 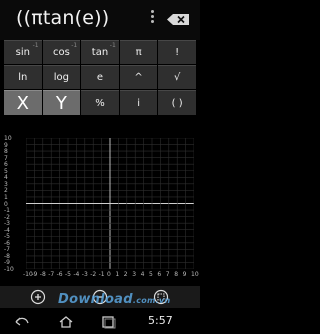 I want to click on x-tick-label: 6, so click(x=159, y=274).